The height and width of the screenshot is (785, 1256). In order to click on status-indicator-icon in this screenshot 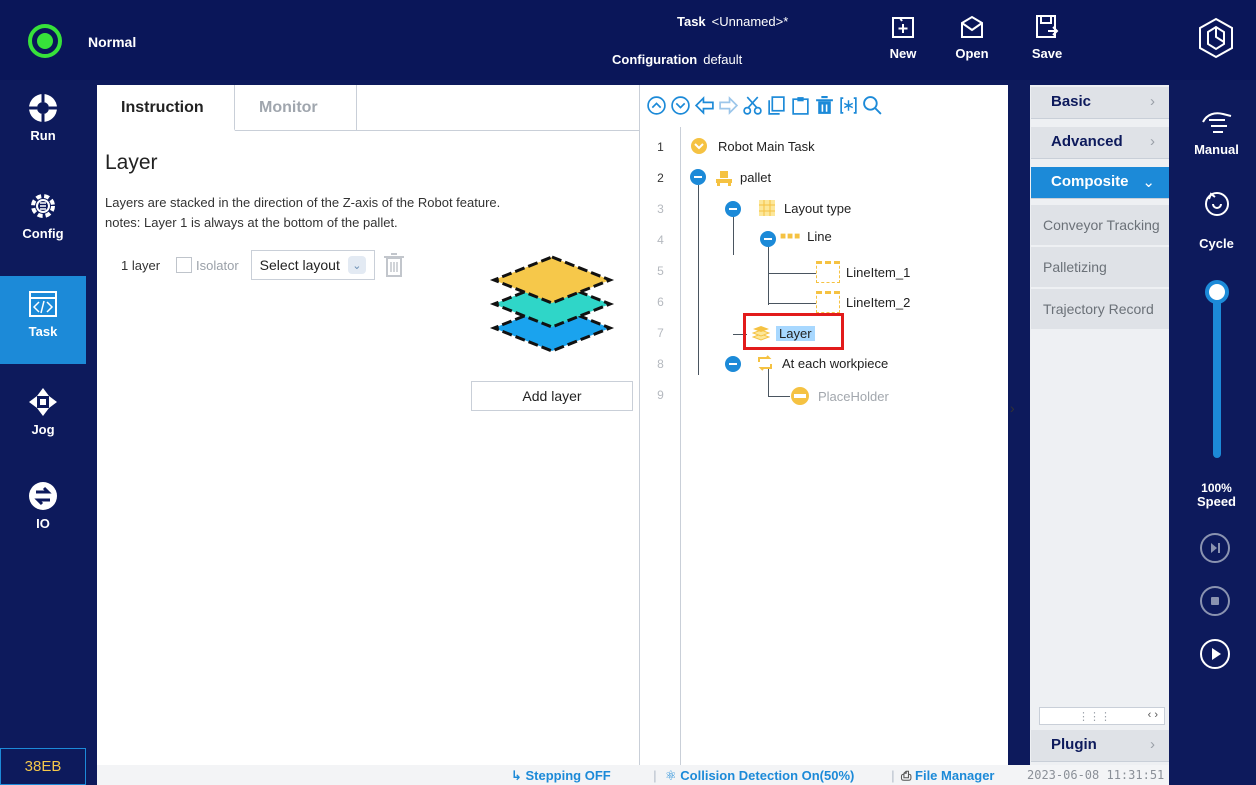, I will do `click(45, 41)`.